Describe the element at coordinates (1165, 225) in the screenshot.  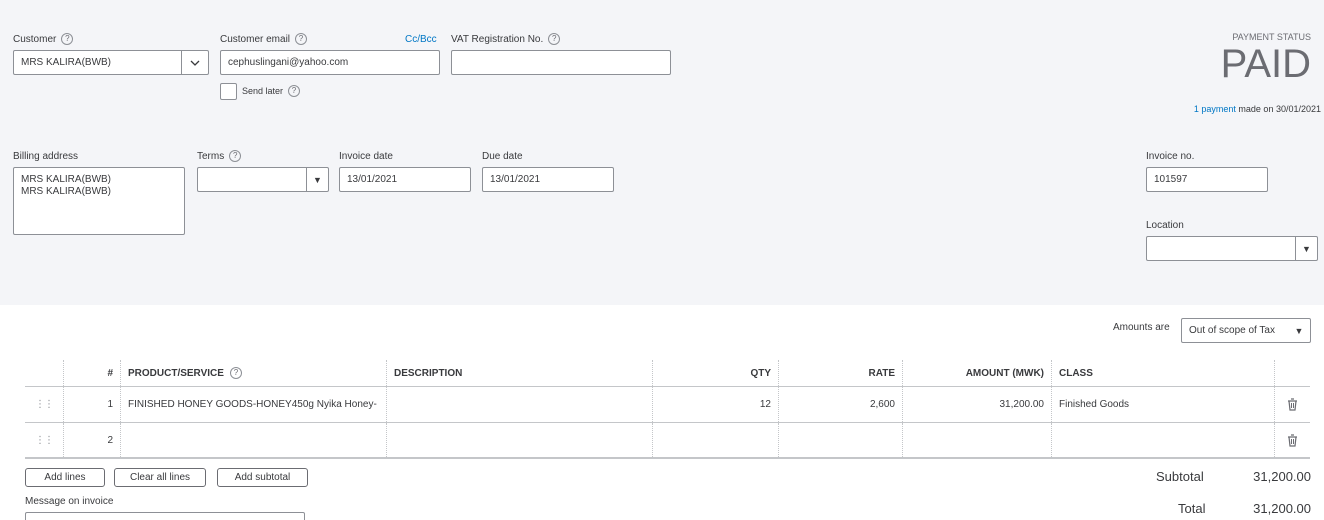
I see `location-label: Location` at that location.